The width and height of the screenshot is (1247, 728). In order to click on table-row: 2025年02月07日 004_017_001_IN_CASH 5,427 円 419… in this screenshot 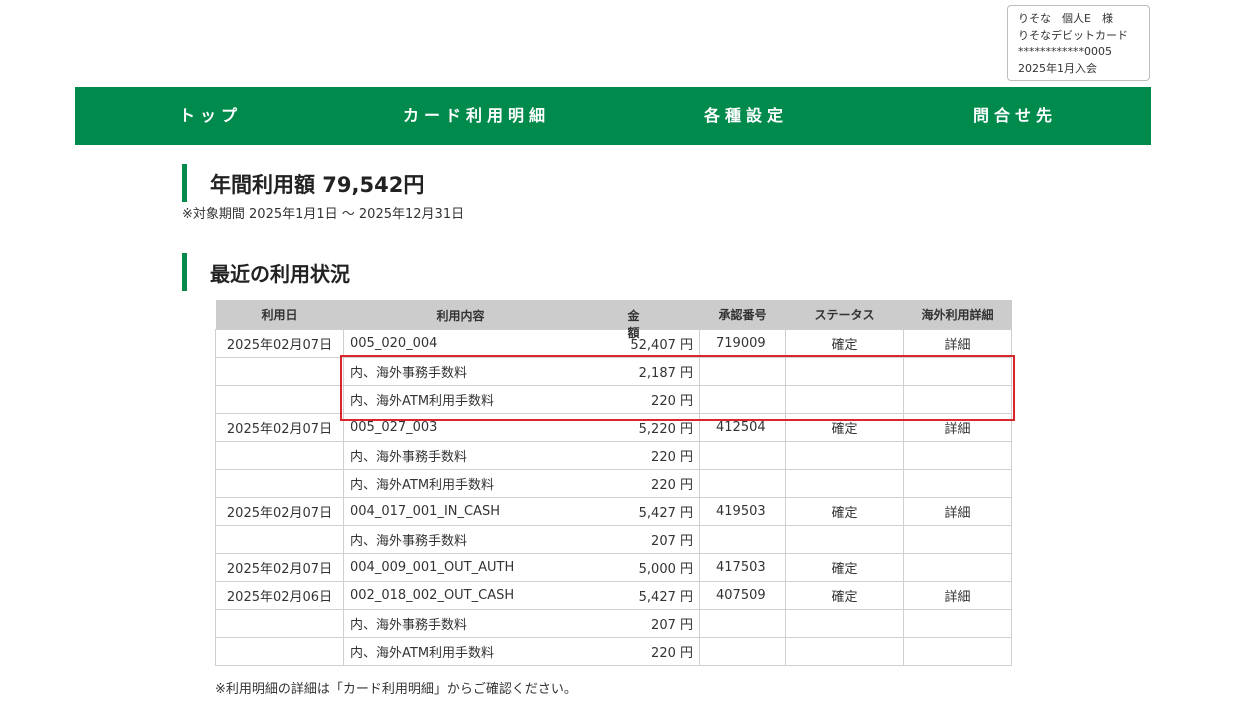, I will do `click(613, 511)`.